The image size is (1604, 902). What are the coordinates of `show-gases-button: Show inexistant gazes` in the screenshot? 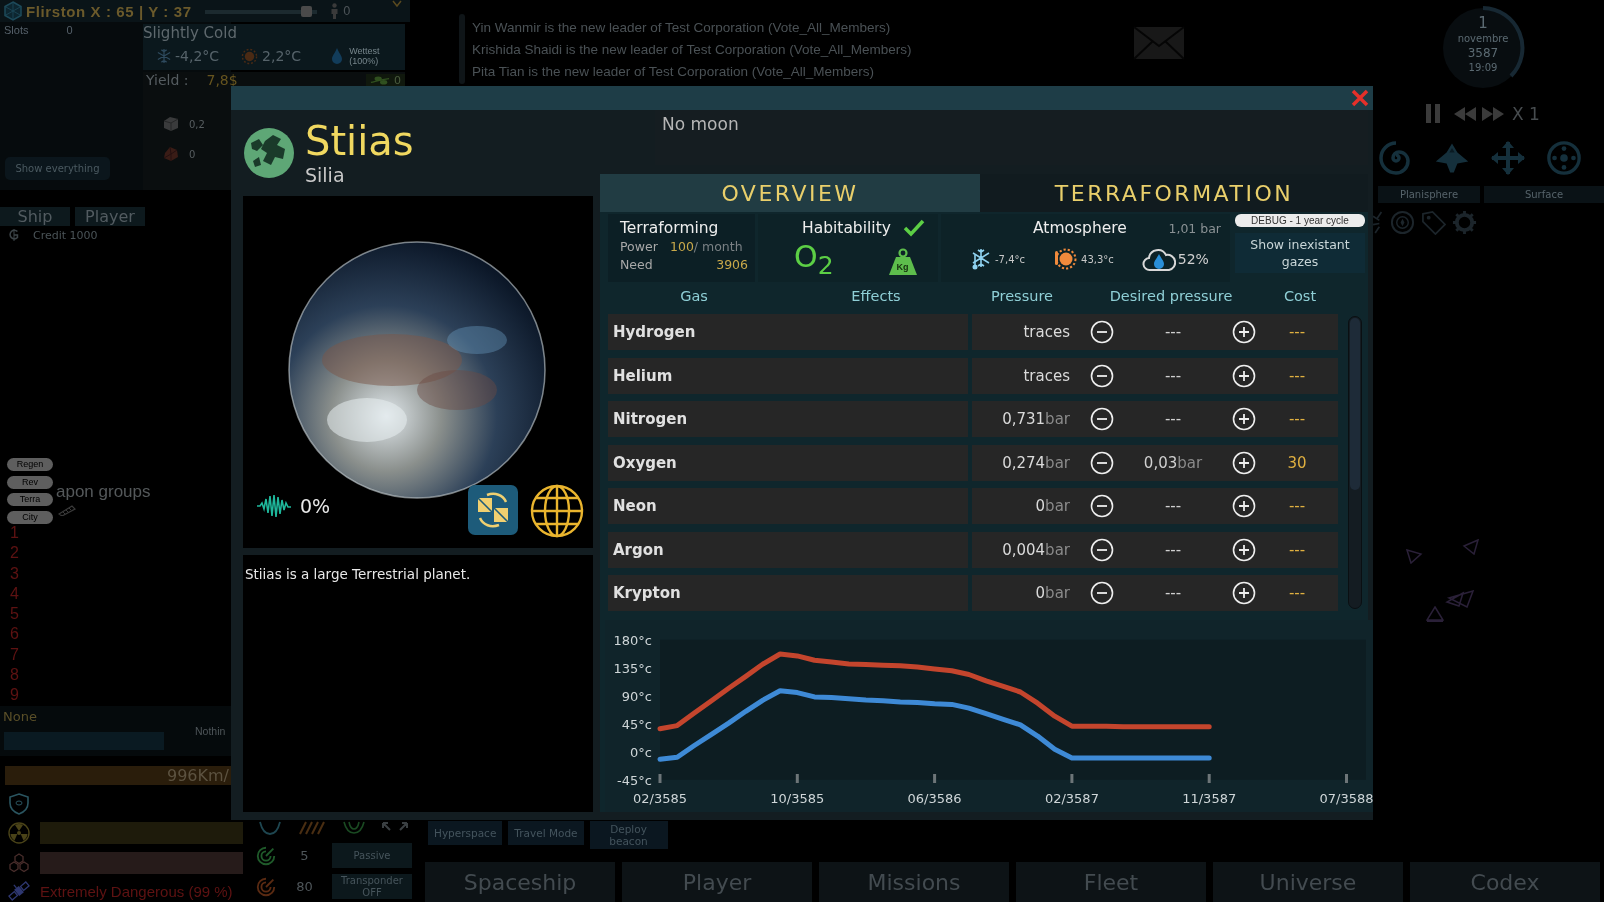 It's located at (1300, 253).